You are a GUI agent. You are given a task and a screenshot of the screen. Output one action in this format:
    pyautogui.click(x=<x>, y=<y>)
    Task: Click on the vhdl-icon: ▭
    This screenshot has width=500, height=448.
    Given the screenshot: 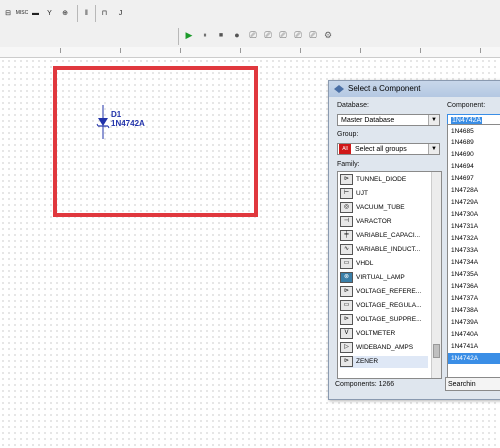 What is the action you would take?
    pyautogui.click(x=346, y=263)
    